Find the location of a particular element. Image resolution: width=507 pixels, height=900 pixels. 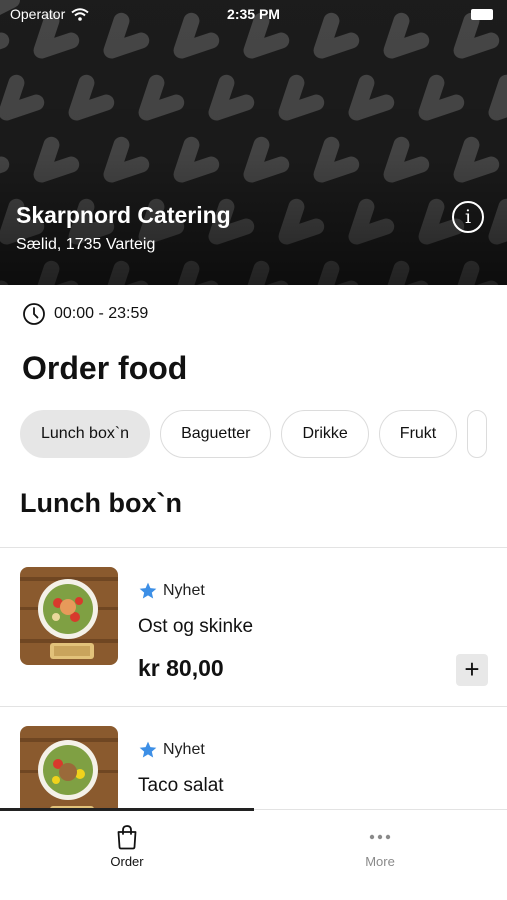

plus-icon: + is located at coordinates (472, 669).